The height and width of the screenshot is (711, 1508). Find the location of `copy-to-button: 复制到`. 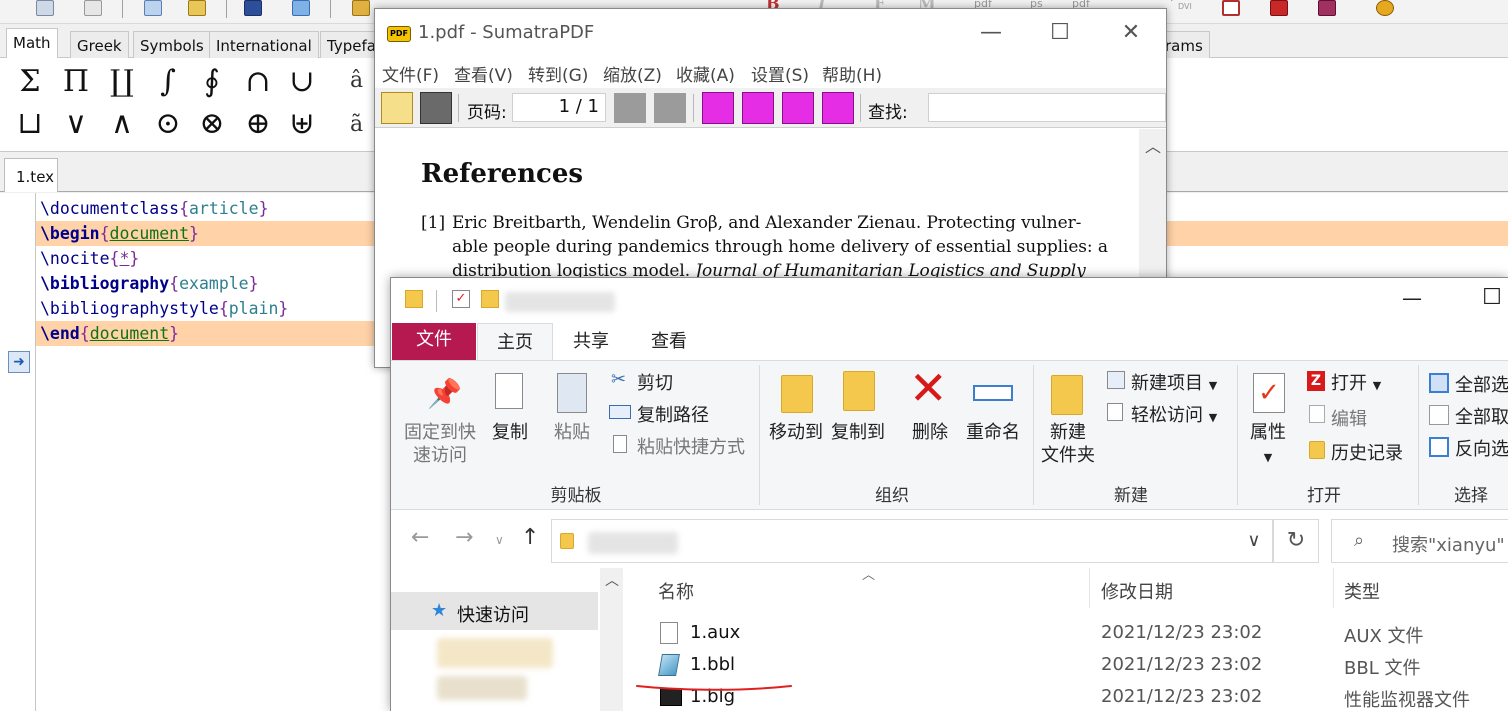

copy-to-button: 复制到 is located at coordinates (858, 432).